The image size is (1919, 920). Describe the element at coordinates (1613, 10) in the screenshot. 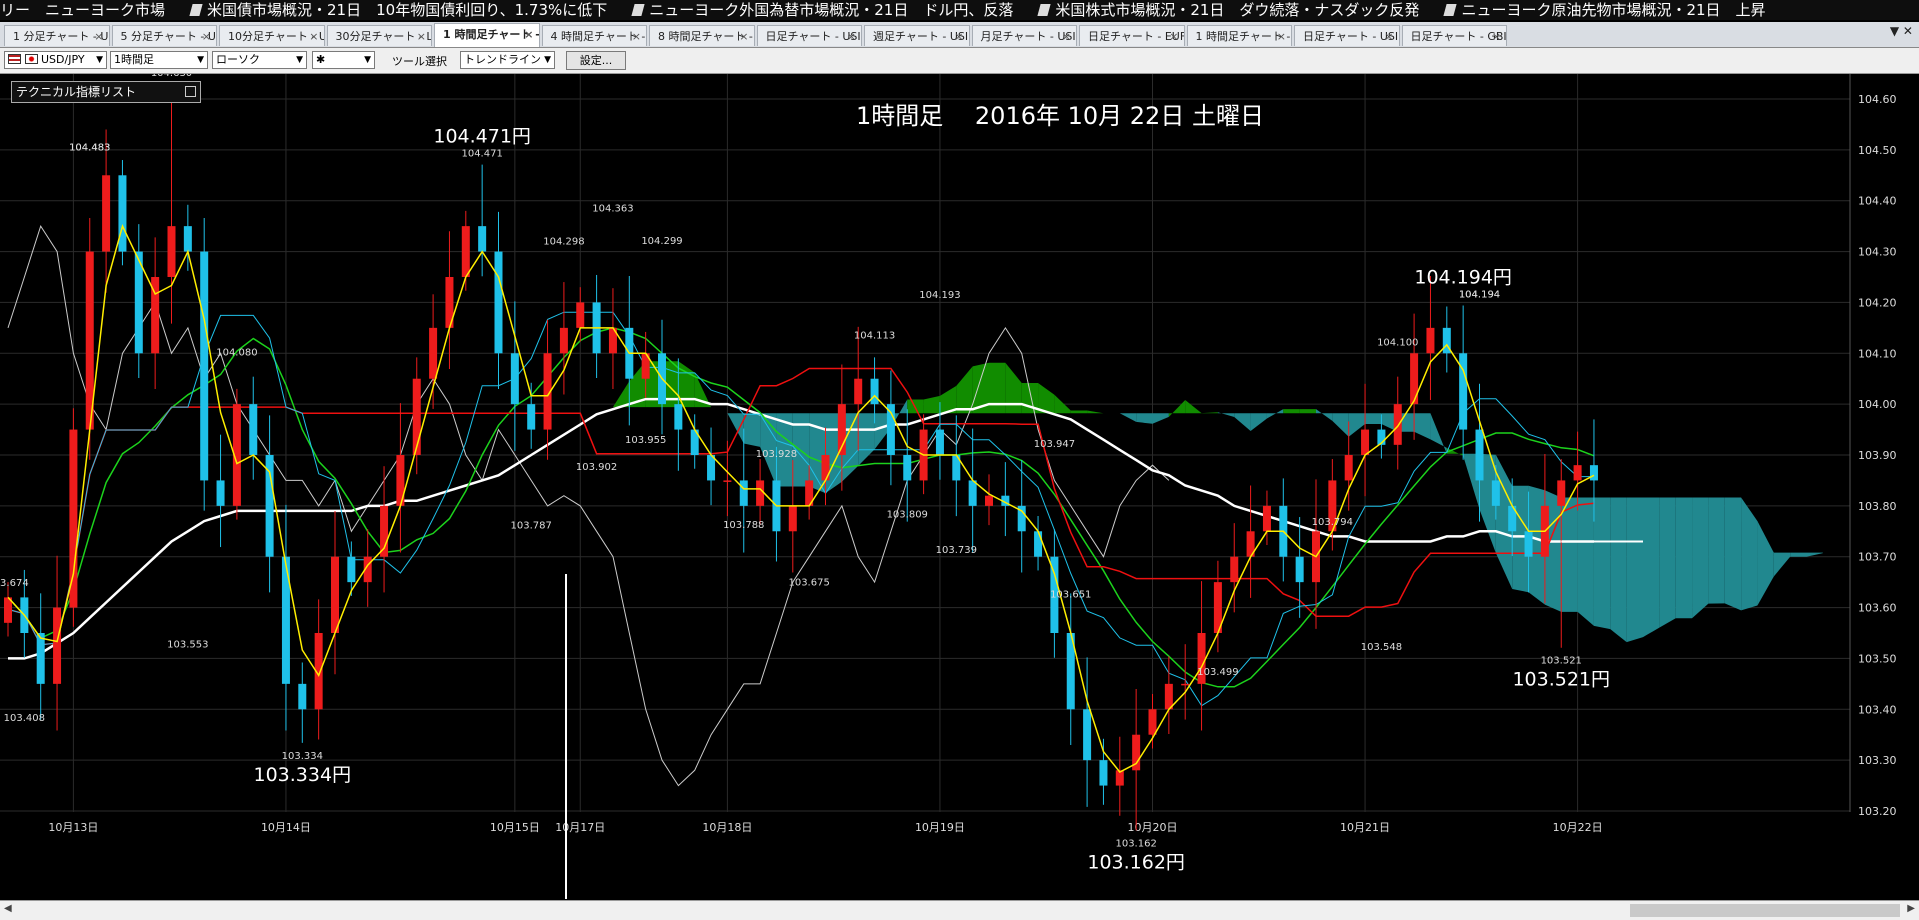

I see `ticker-item-text: ニューヨーク原油先物市場概況・21日 上昇` at that location.